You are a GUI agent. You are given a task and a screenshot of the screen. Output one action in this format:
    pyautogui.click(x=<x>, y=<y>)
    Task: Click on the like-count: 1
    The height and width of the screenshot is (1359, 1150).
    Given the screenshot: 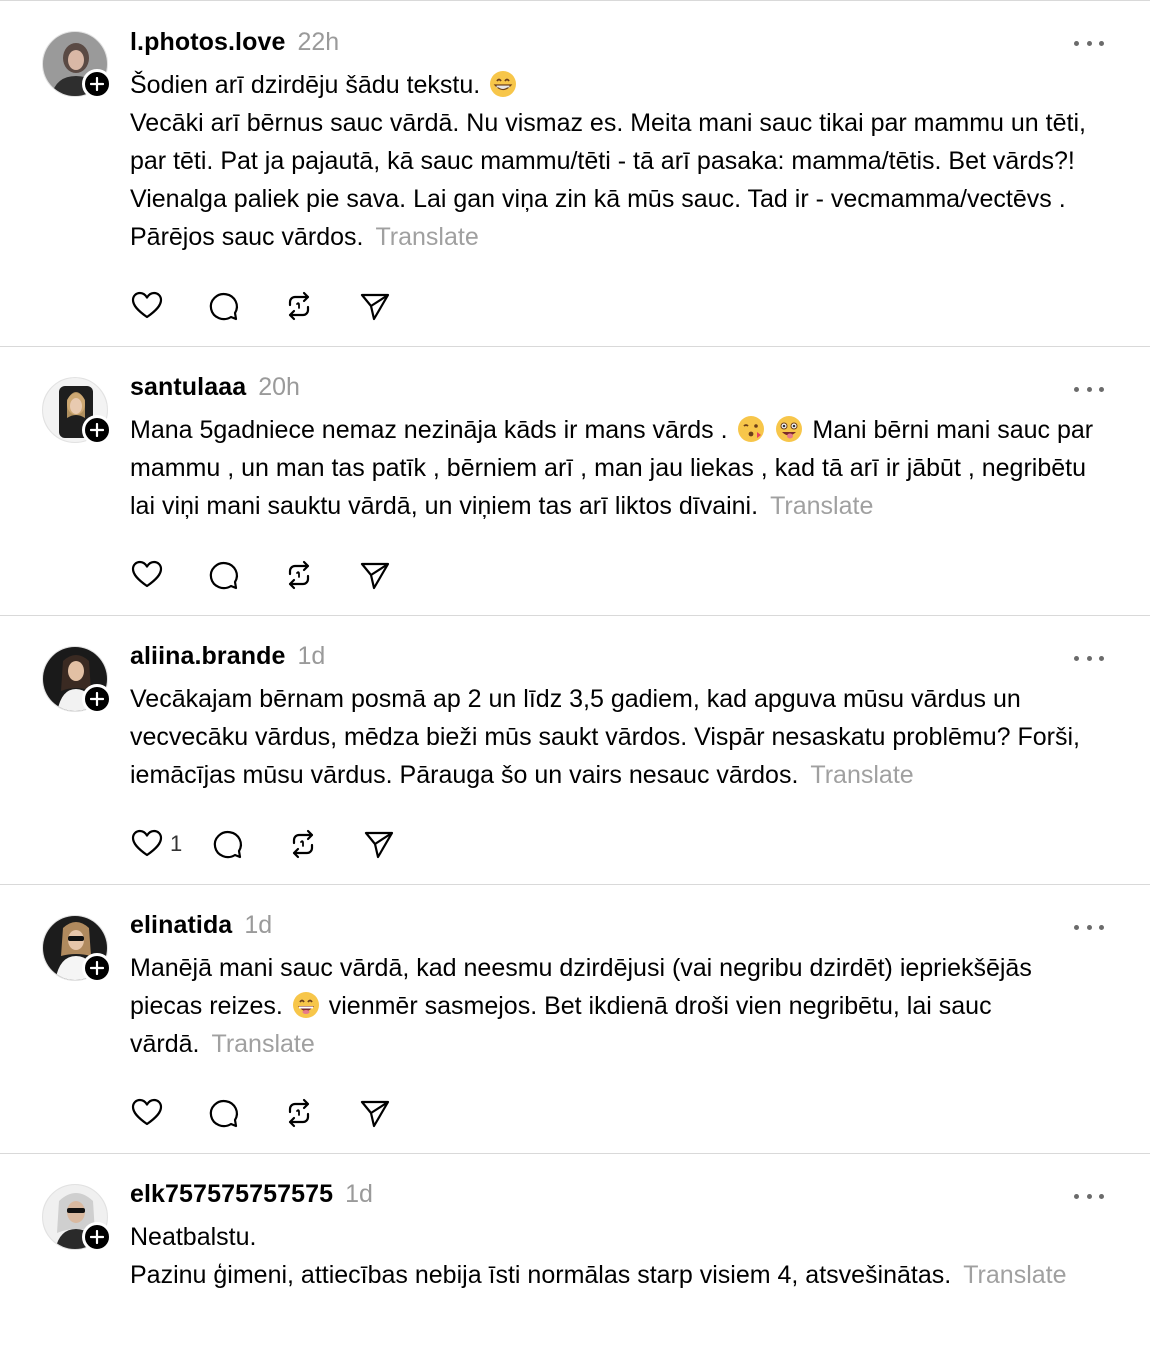 What is the action you would take?
    pyautogui.click(x=176, y=843)
    